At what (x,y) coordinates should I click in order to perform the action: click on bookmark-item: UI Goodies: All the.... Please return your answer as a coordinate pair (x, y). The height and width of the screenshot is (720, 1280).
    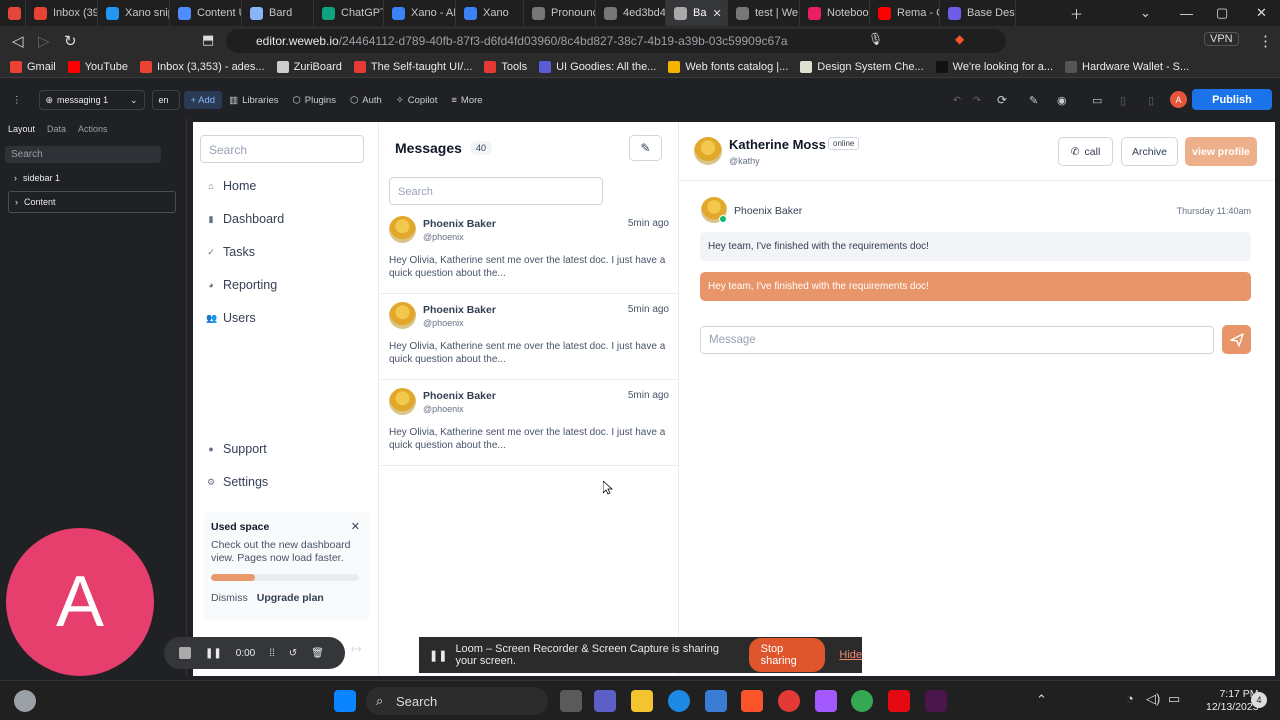
    Looking at the image, I should click on (603, 66).